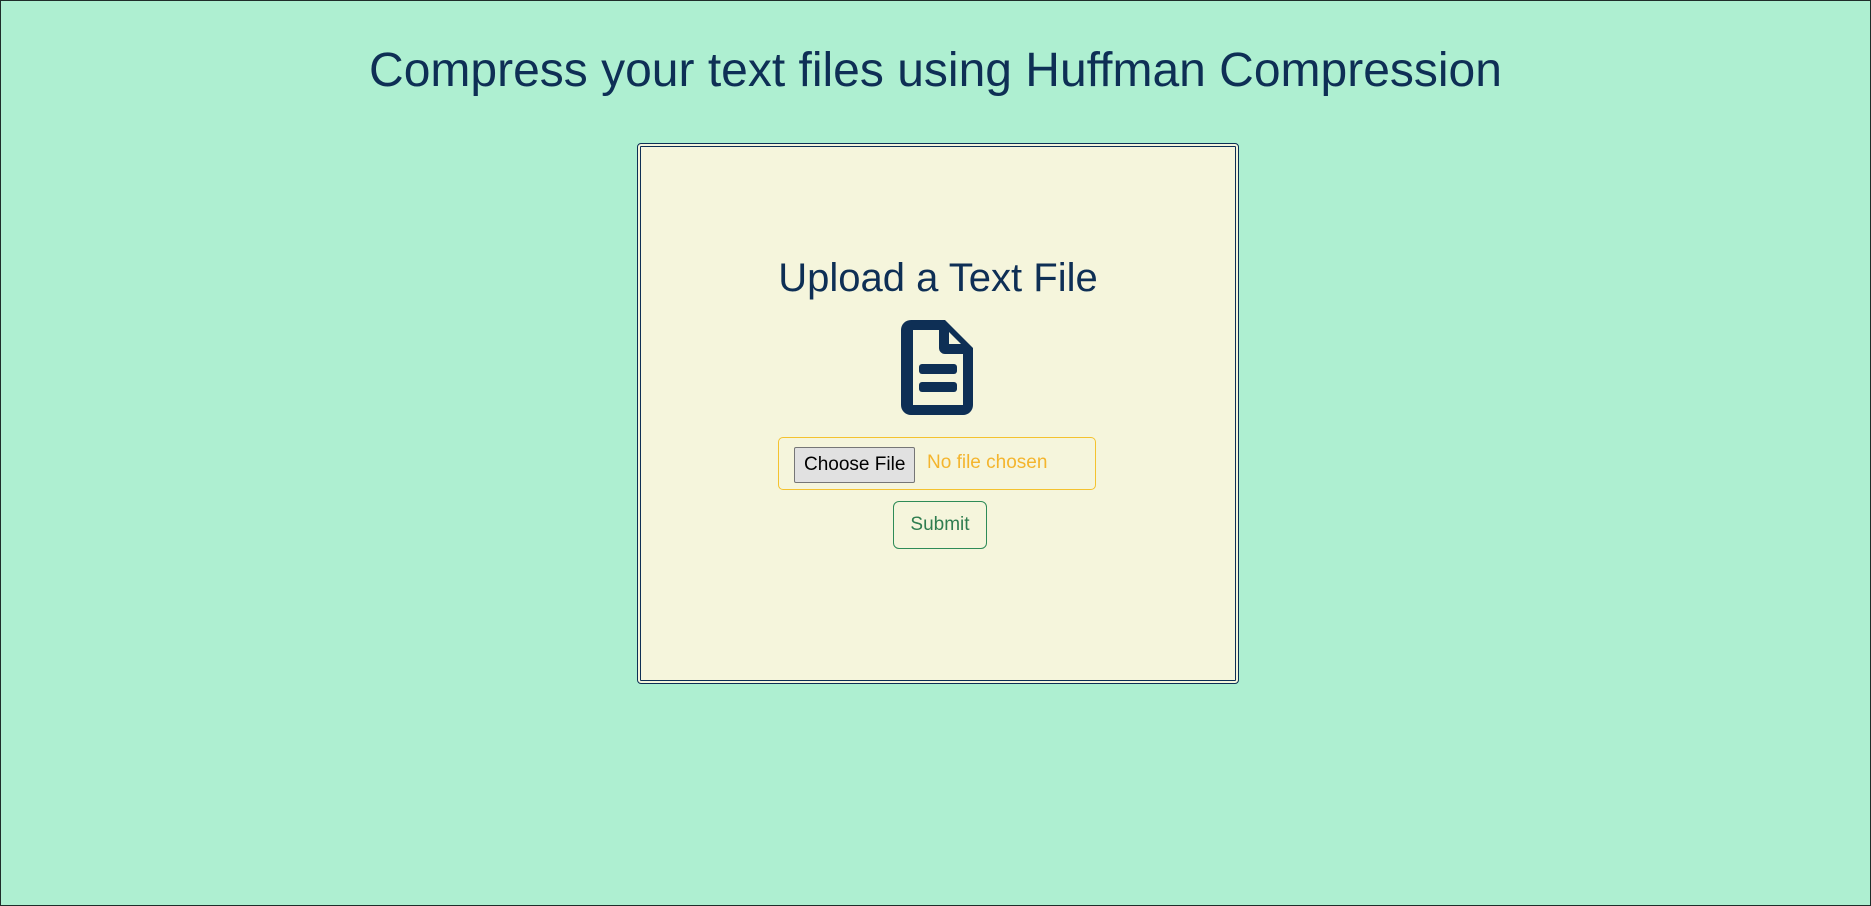 This screenshot has width=1871, height=906. What do you see at coordinates (987, 462) in the screenshot?
I see `file-status-text: No file chosen` at bounding box center [987, 462].